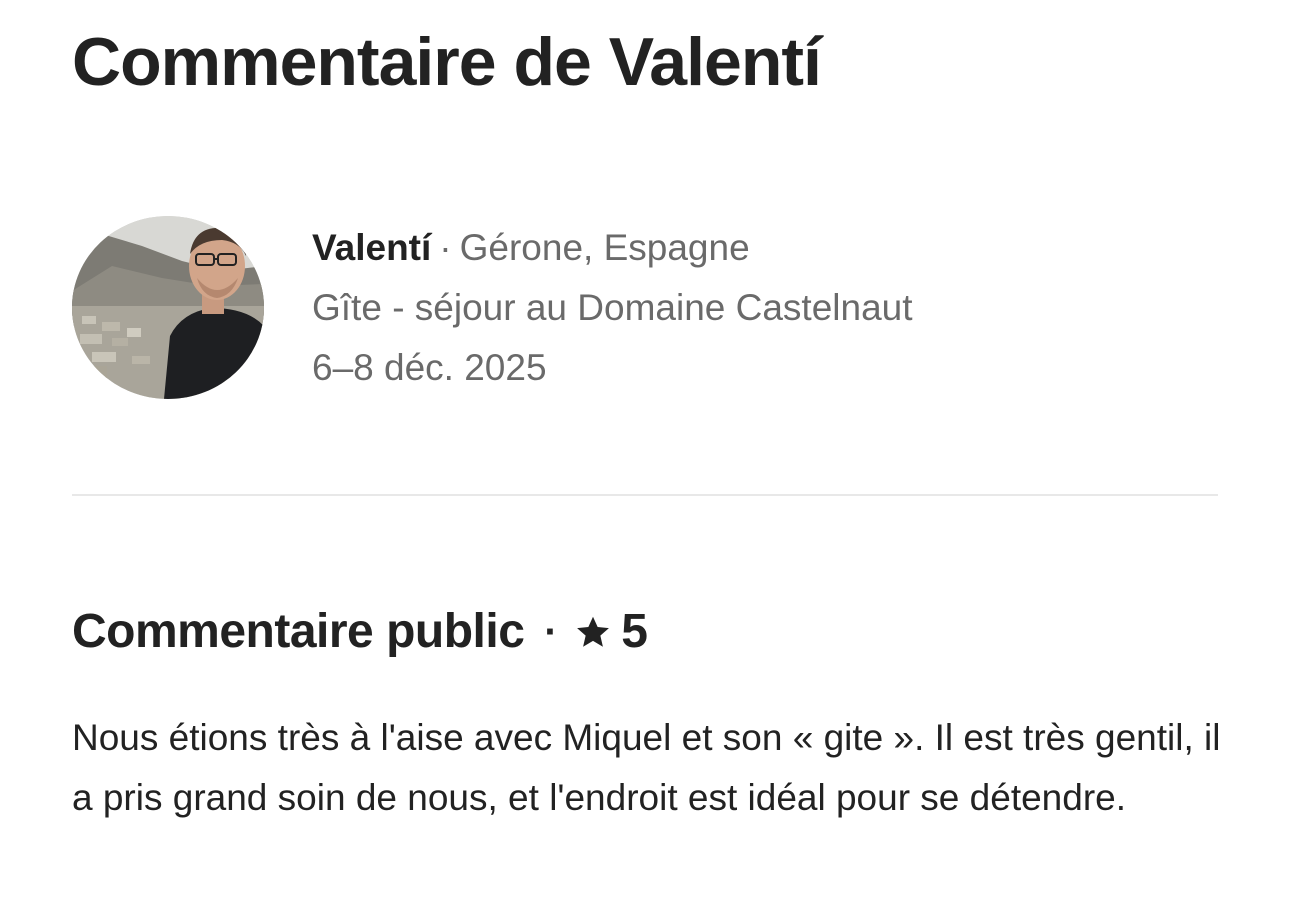 Image resolution: width=1290 pixels, height=899 pixels. I want to click on page-title: Commentaire de Valentí, so click(447, 62).